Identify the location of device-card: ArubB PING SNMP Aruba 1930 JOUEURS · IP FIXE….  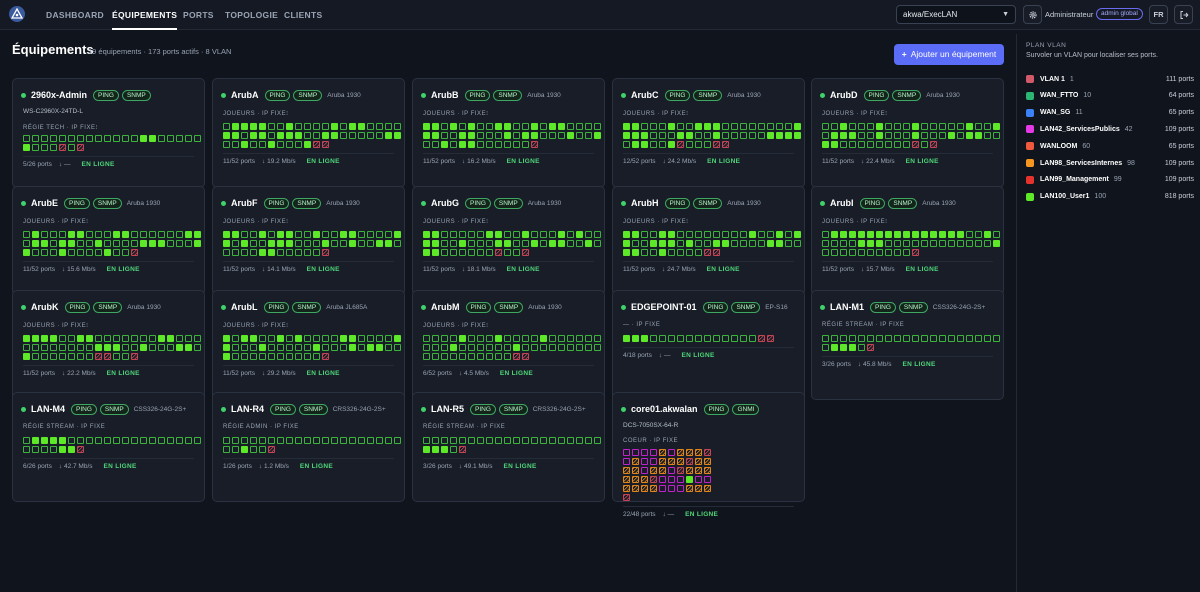
(508, 133).